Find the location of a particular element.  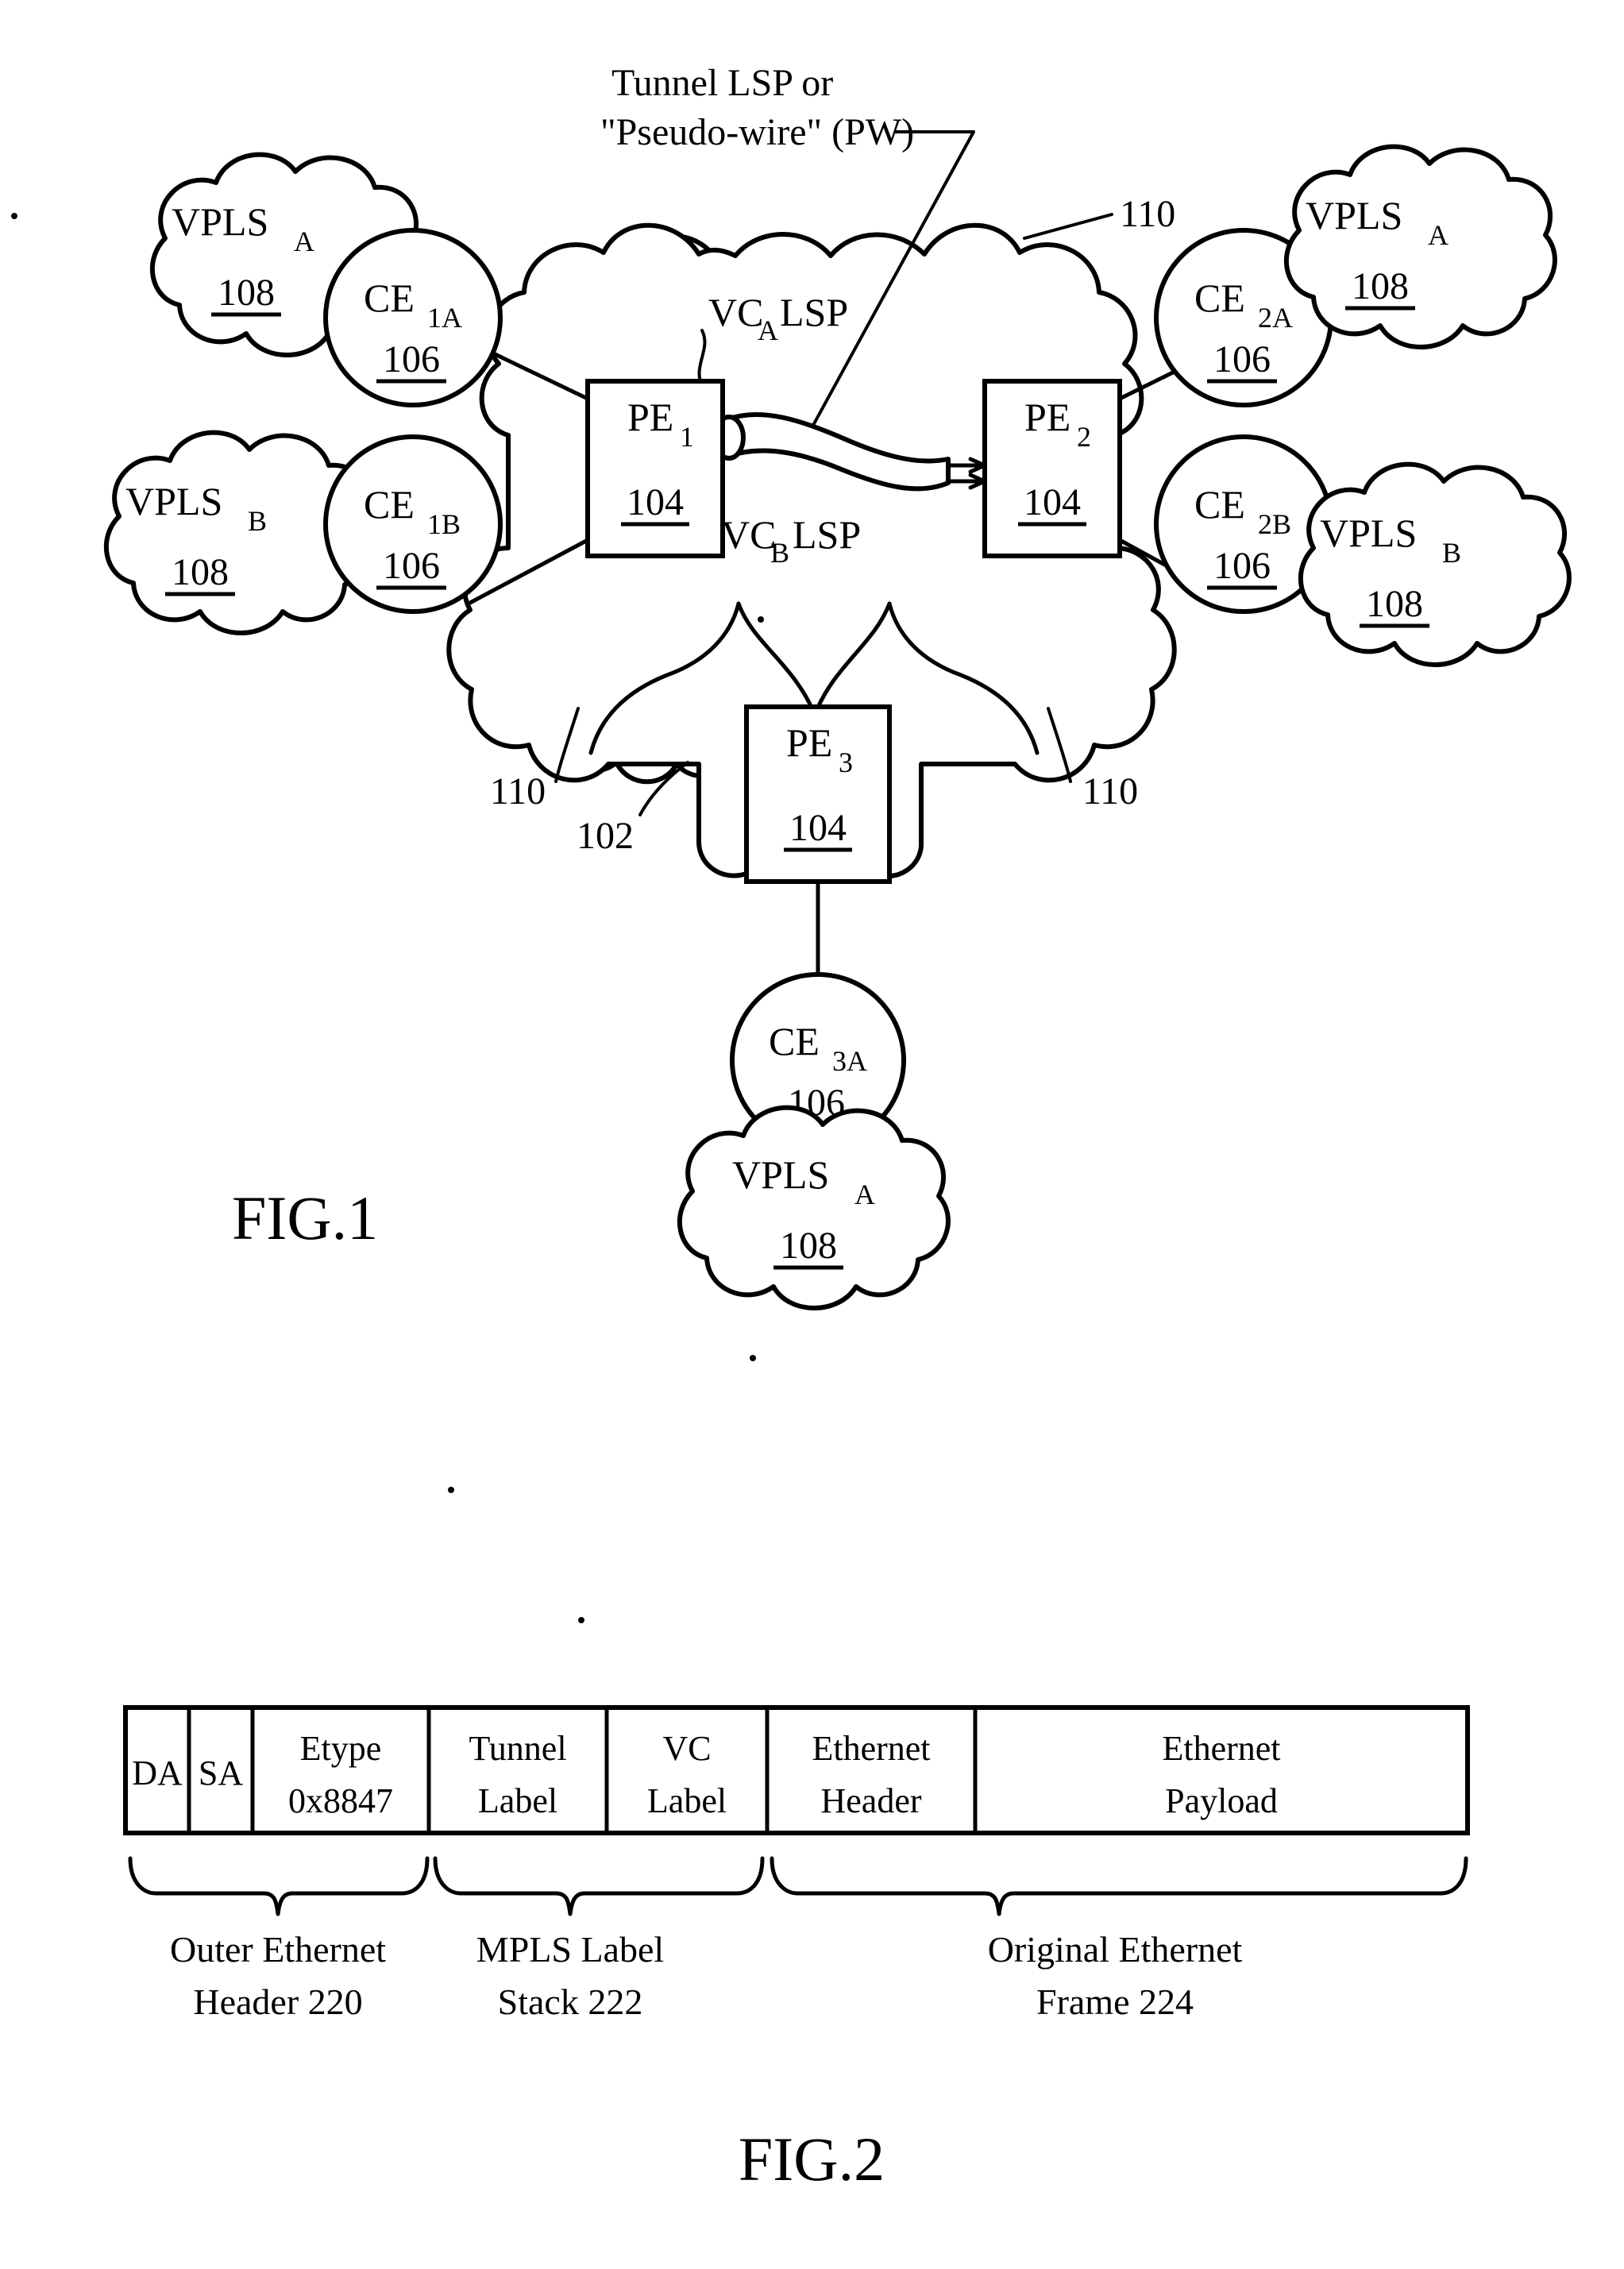

ce2b-ref: 106 is located at coordinates (1242, 566).